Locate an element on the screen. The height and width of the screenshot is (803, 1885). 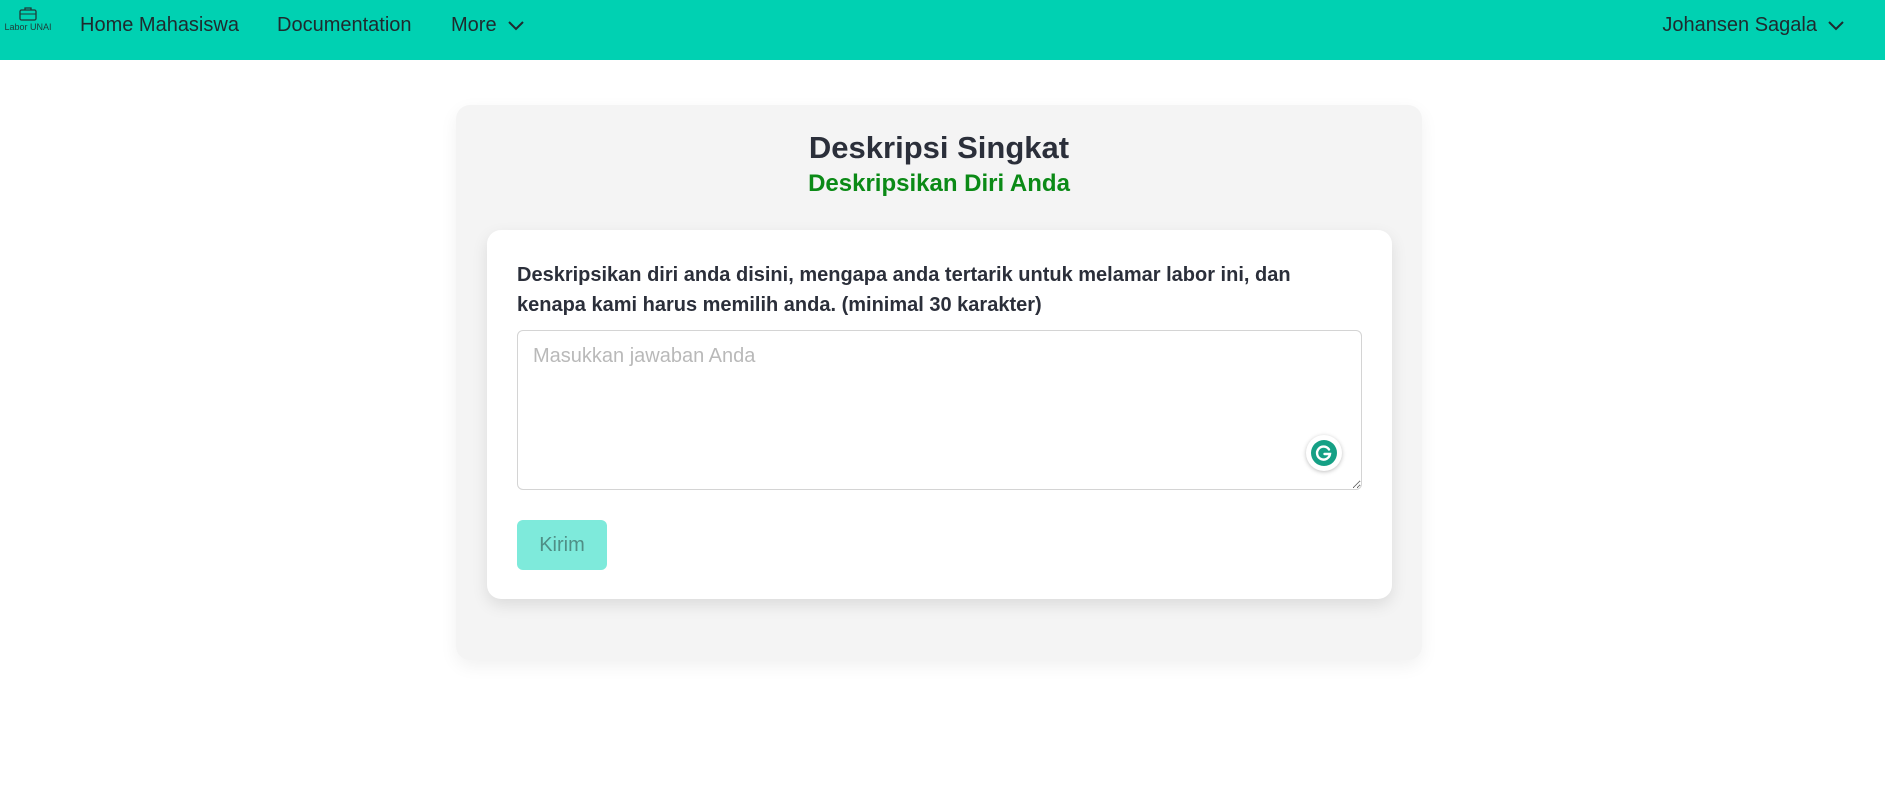
grammarly-icon is located at coordinates (1324, 453).